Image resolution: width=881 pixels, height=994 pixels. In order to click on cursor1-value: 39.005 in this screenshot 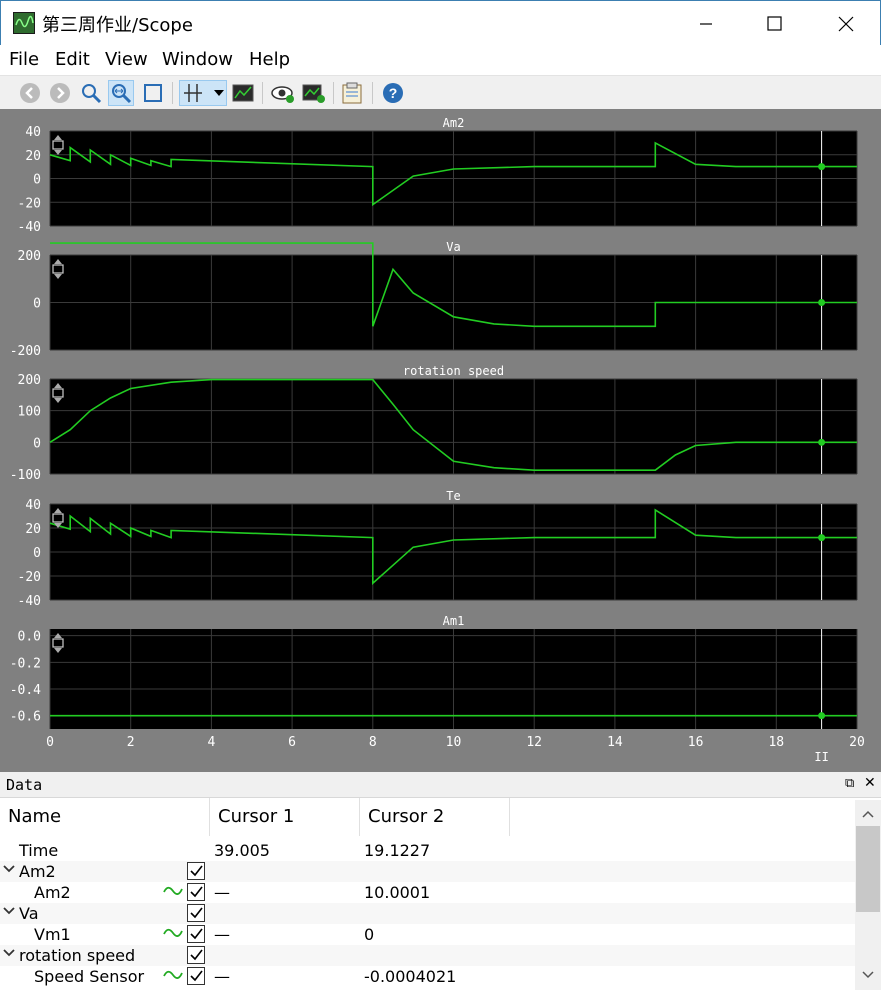, I will do `click(242, 850)`.